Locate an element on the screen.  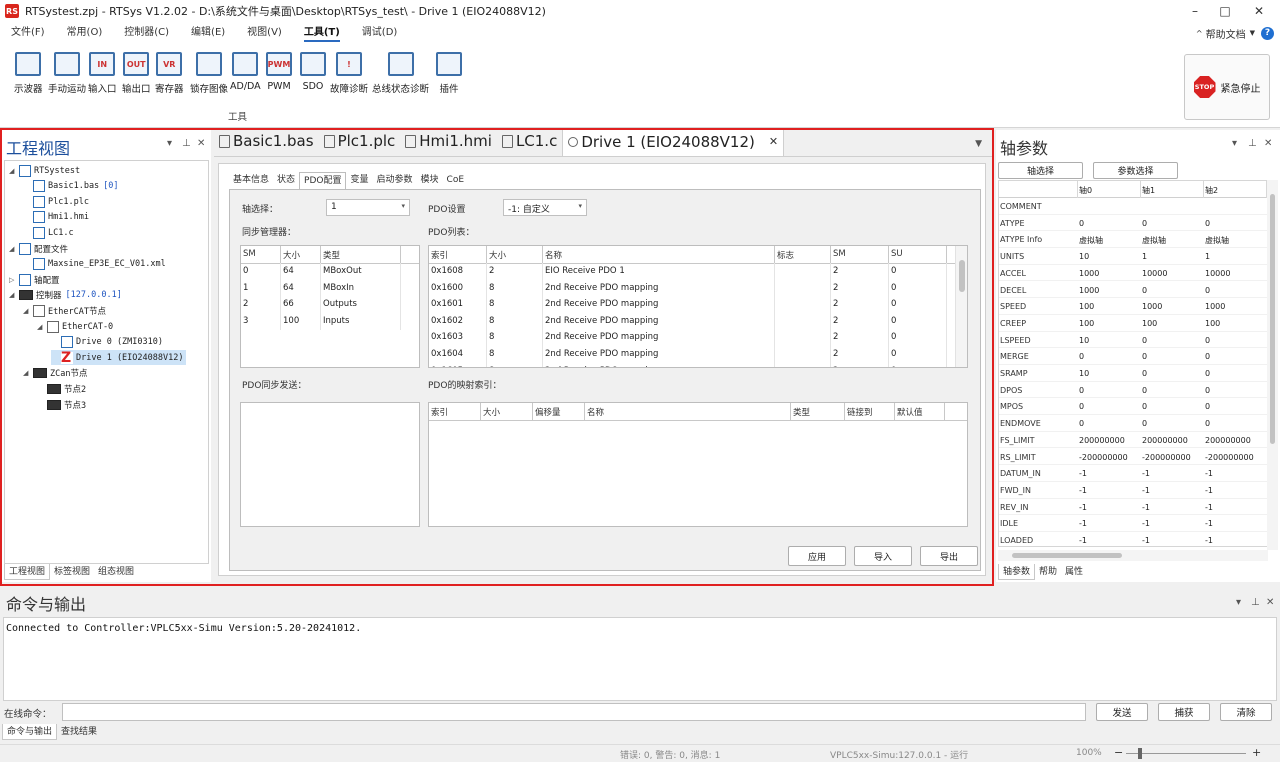
ribbon-button-11: 插件 is located at coordinates (449, 73).